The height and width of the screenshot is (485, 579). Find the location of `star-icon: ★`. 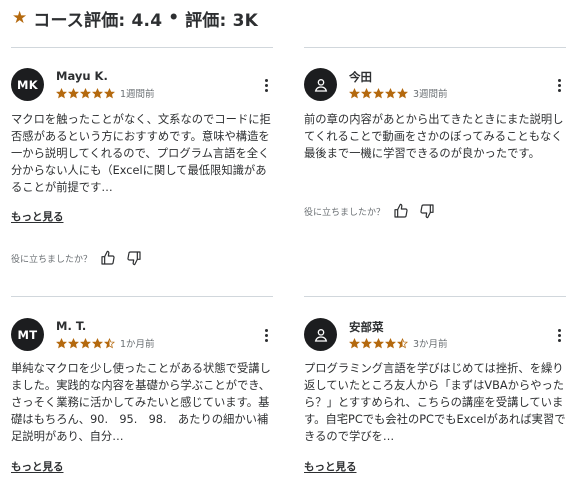

star-icon: ★ is located at coordinates (20, 17).